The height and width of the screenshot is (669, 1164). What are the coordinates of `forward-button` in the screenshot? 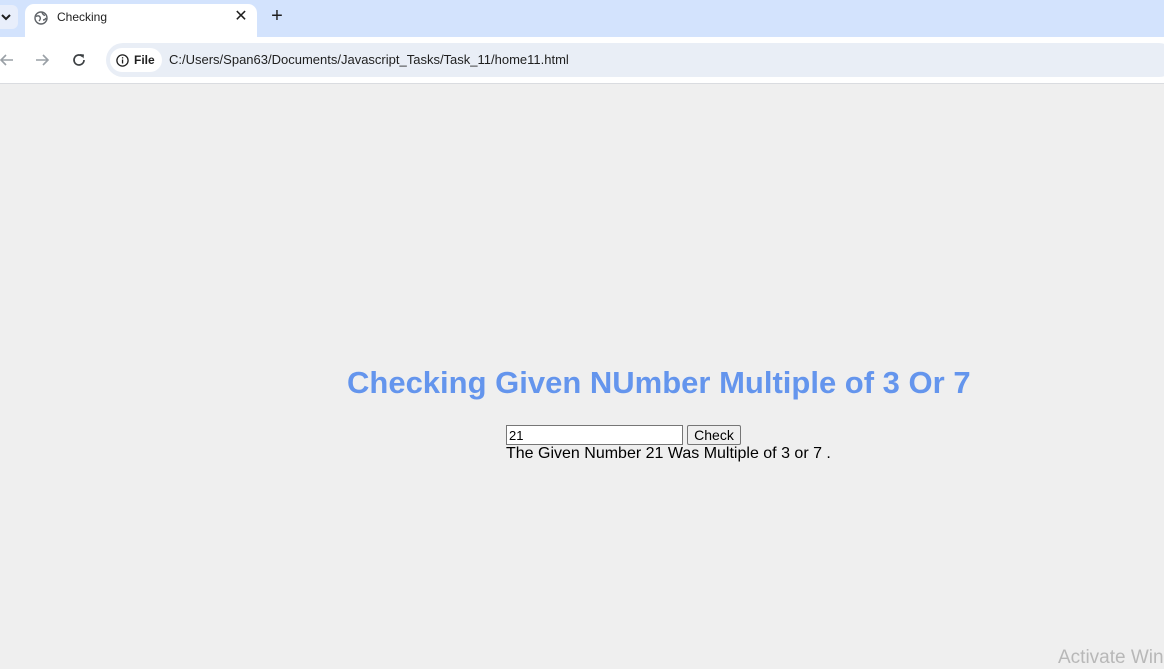 It's located at (42, 60).